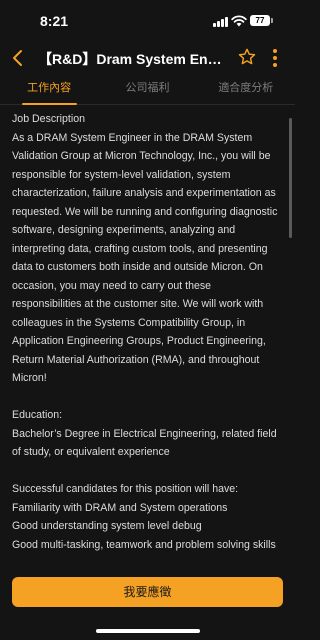  I want to click on bottom-action-bar: 我要應徵, so click(147, 604).